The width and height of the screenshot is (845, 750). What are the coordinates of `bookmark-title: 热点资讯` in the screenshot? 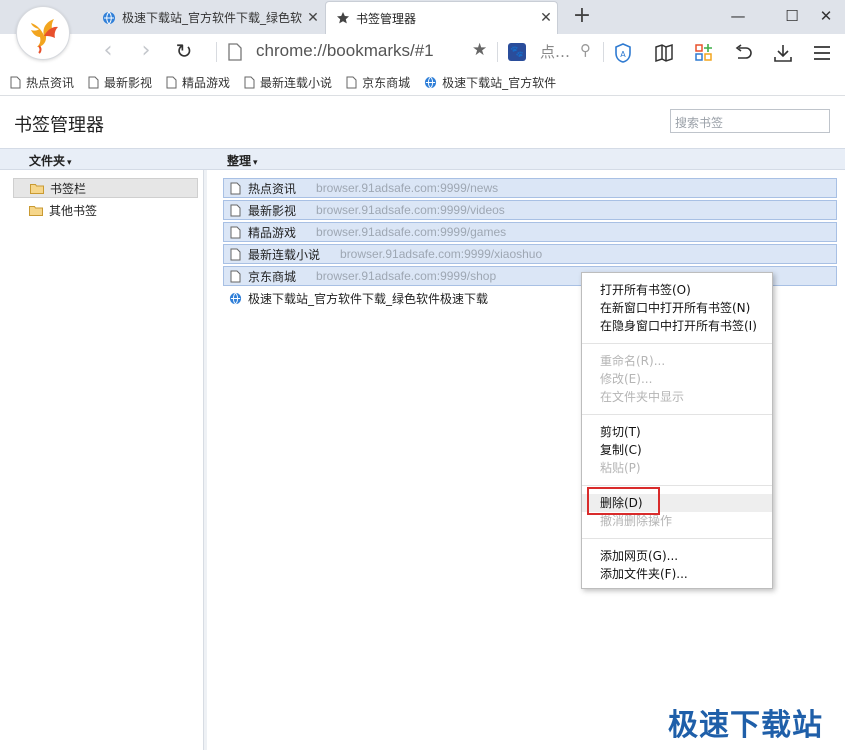 It's located at (272, 188).